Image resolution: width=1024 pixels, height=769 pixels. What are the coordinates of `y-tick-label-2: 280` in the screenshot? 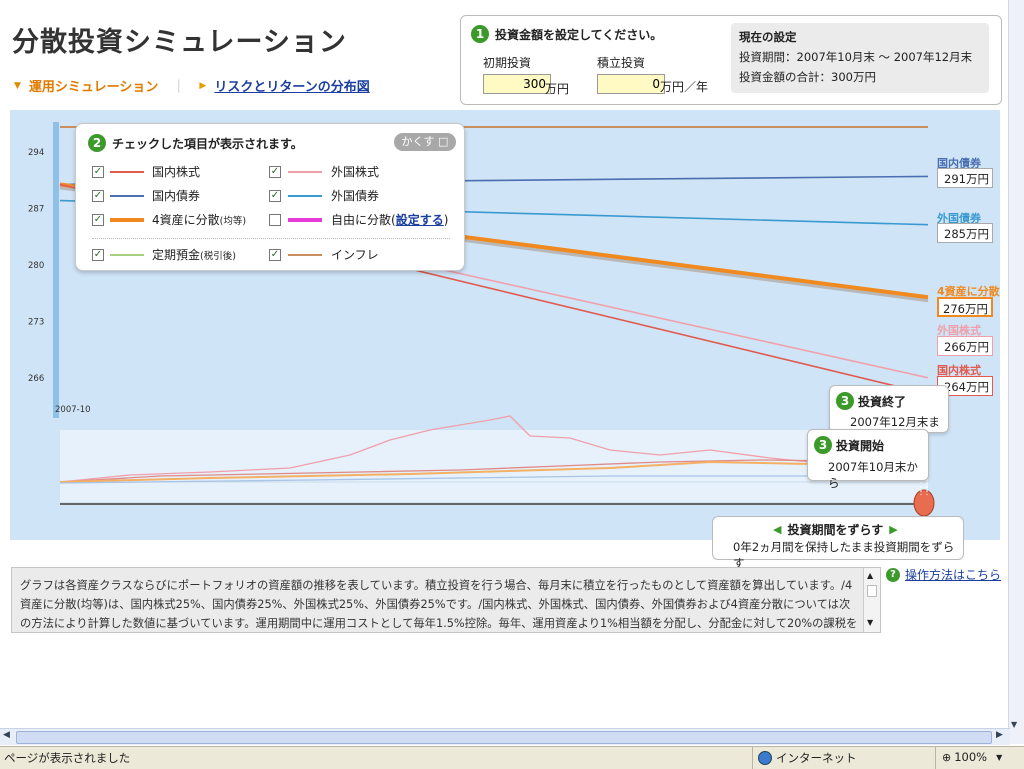 It's located at (36, 266).